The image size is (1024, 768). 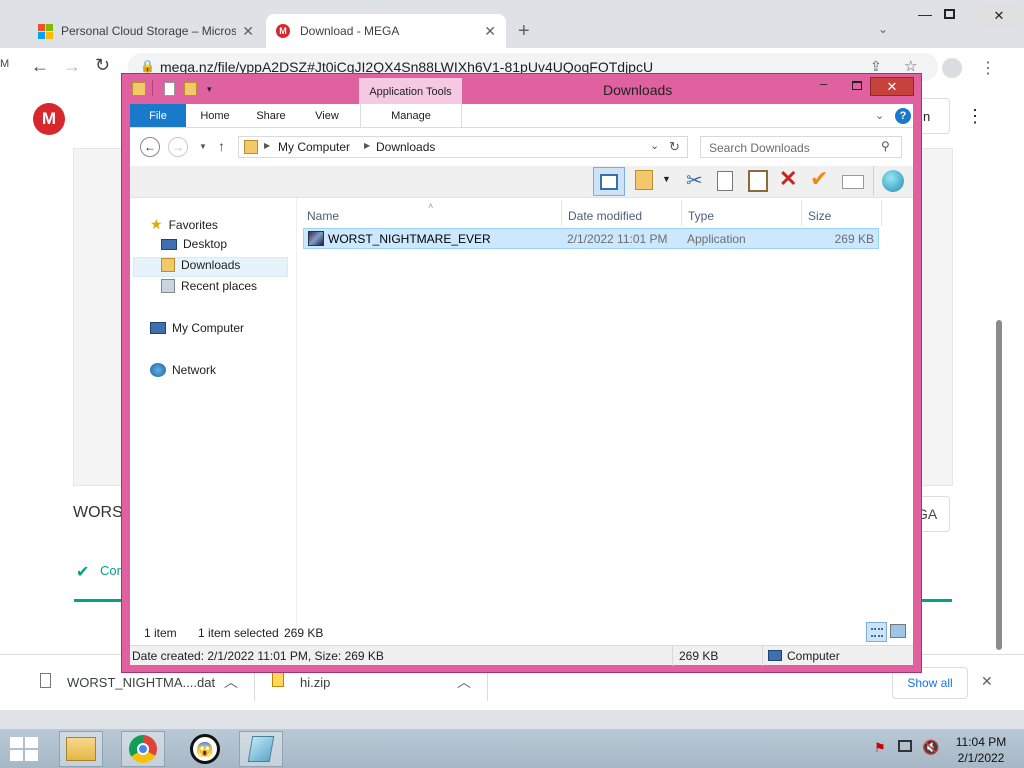 I want to click on checkmark-icon: ✔, so click(x=819, y=179).